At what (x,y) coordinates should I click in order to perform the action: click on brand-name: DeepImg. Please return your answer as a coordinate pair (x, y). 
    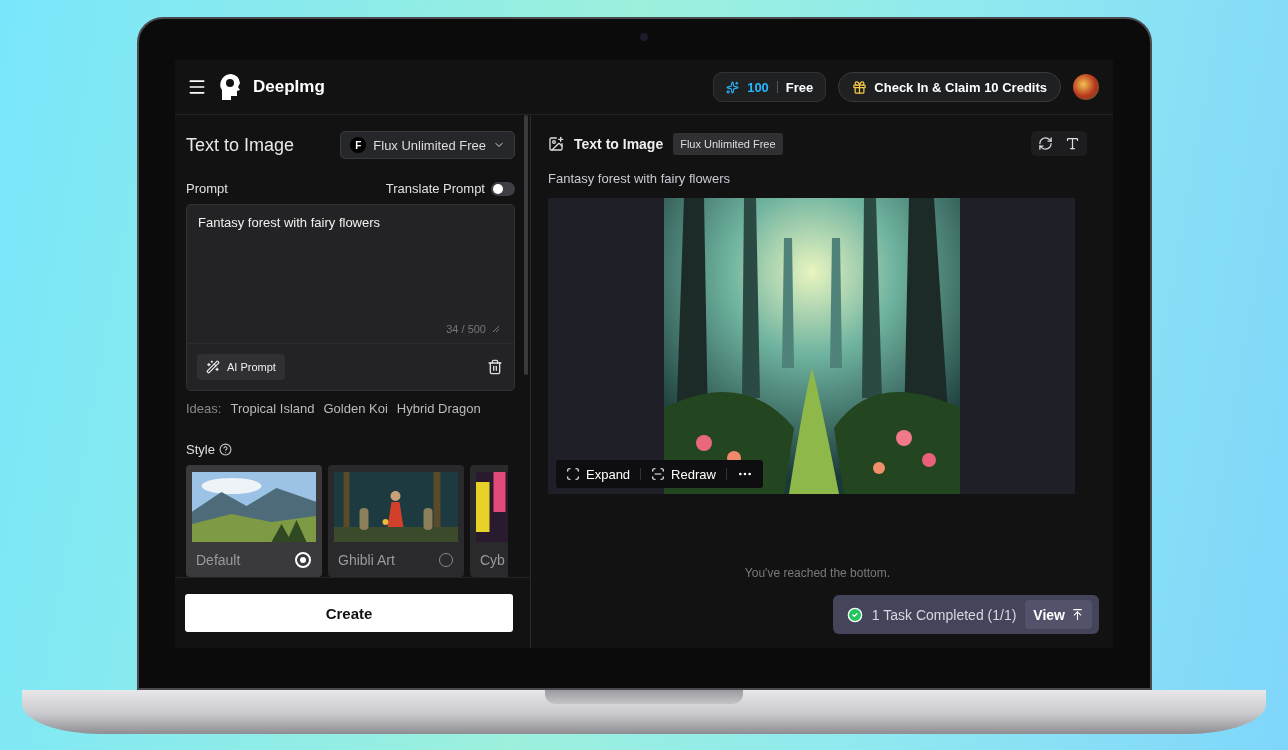
    Looking at the image, I should click on (289, 87).